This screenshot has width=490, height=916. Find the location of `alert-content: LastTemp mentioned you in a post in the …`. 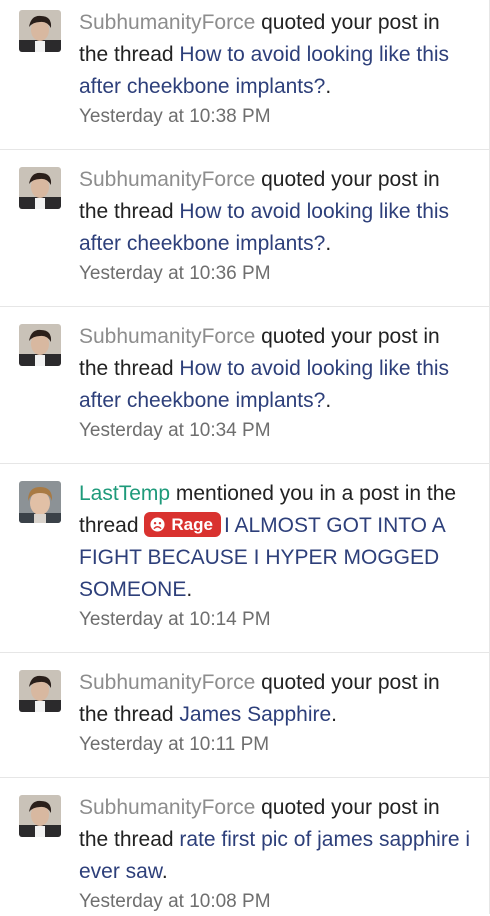

alert-content: LastTemp mentioned you in a post in the … is located at coordinates (276, 556).